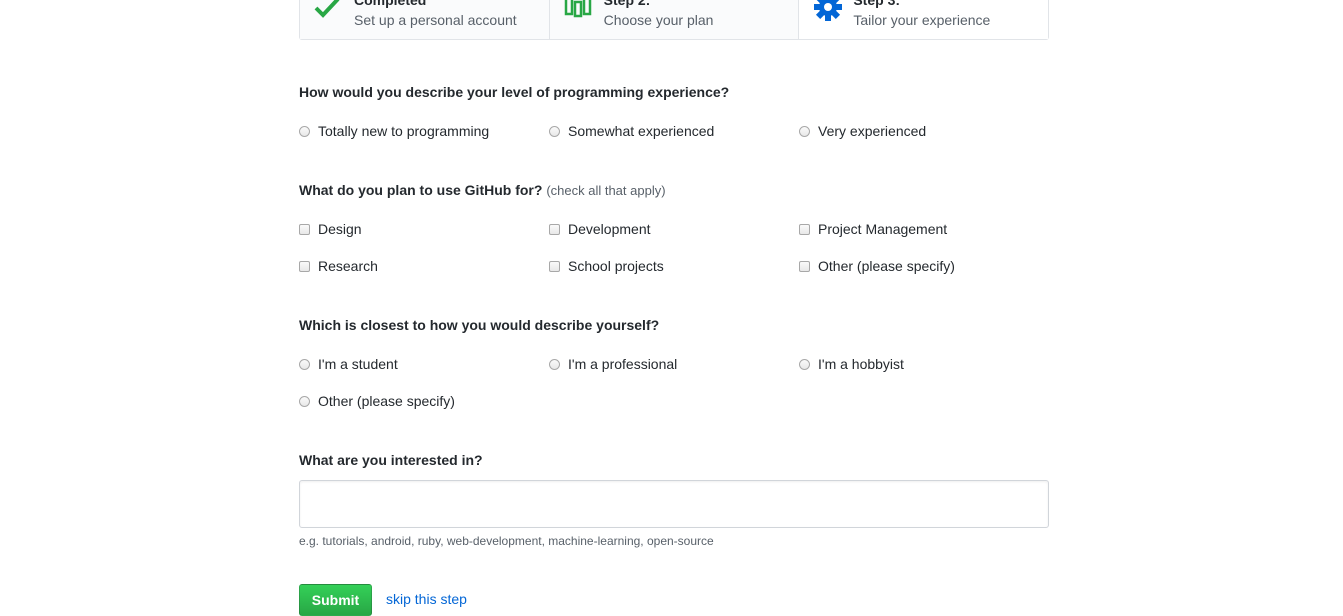 Image resolution: width=1343 pixels, height=616 pixels. Describe the element at coordinates (641, 131) in the screenshot. I see `option-label: Somewhat experienced` at that location.